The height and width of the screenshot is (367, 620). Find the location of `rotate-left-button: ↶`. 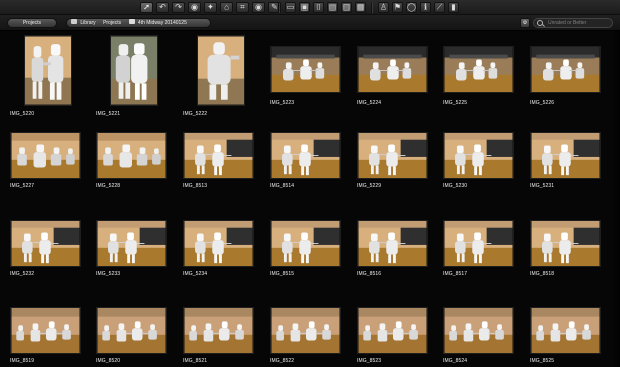

rotate-left-button: ↶ is located at coordinates (162, 7).